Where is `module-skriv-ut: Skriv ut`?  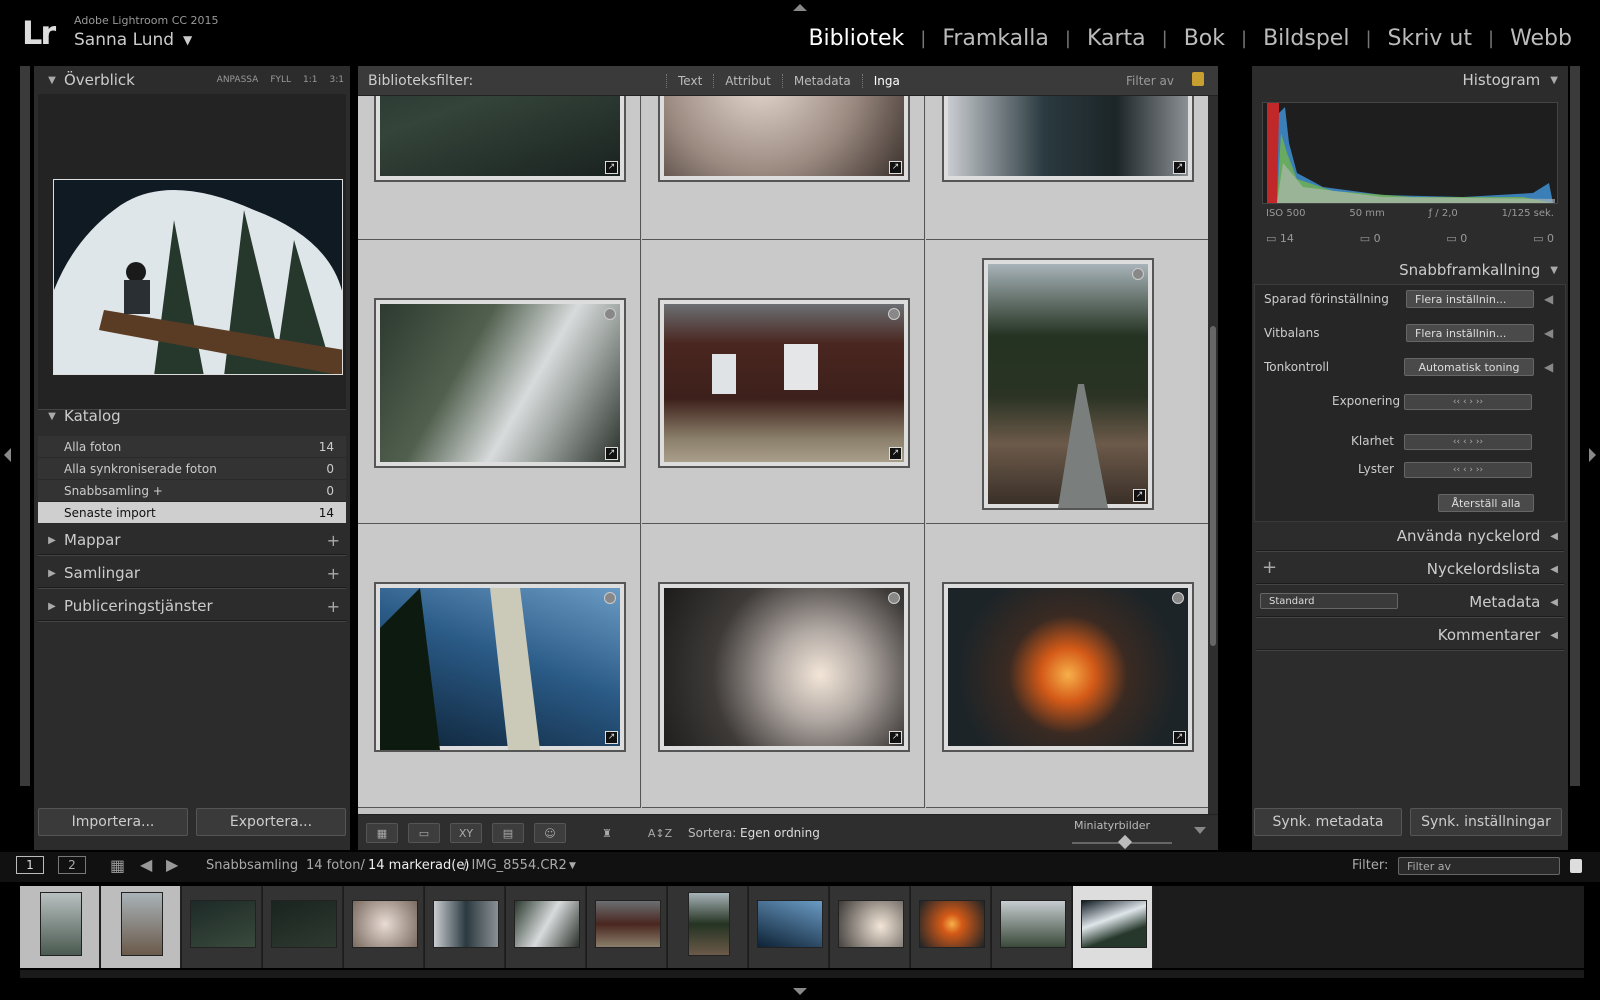 module-skriv-ut: Skriv ut is located at coordinates (1430, 38).